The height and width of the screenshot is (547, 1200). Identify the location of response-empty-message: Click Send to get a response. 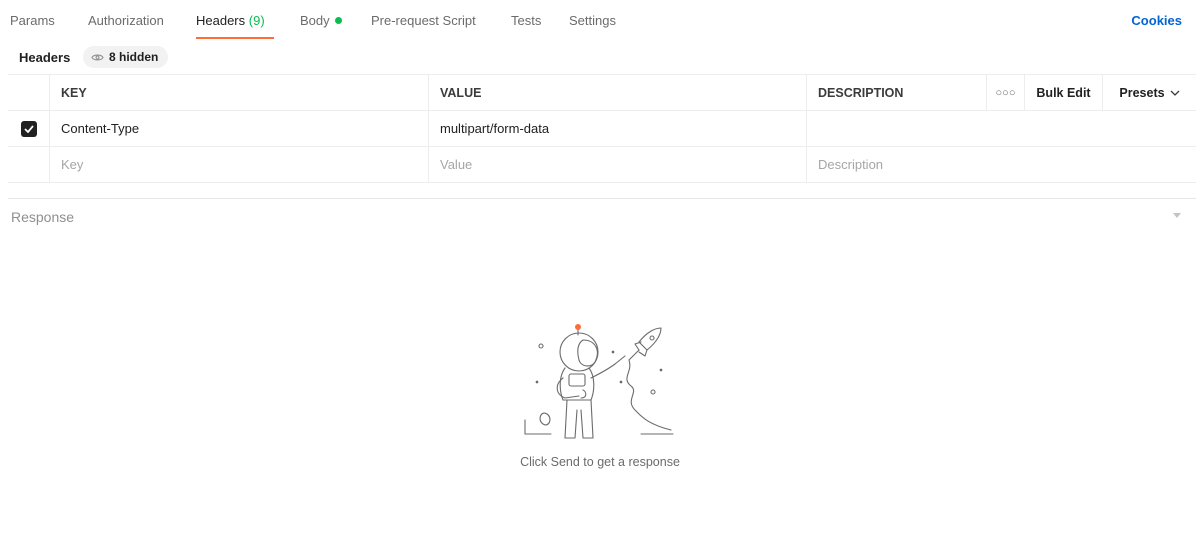
(600, 462).